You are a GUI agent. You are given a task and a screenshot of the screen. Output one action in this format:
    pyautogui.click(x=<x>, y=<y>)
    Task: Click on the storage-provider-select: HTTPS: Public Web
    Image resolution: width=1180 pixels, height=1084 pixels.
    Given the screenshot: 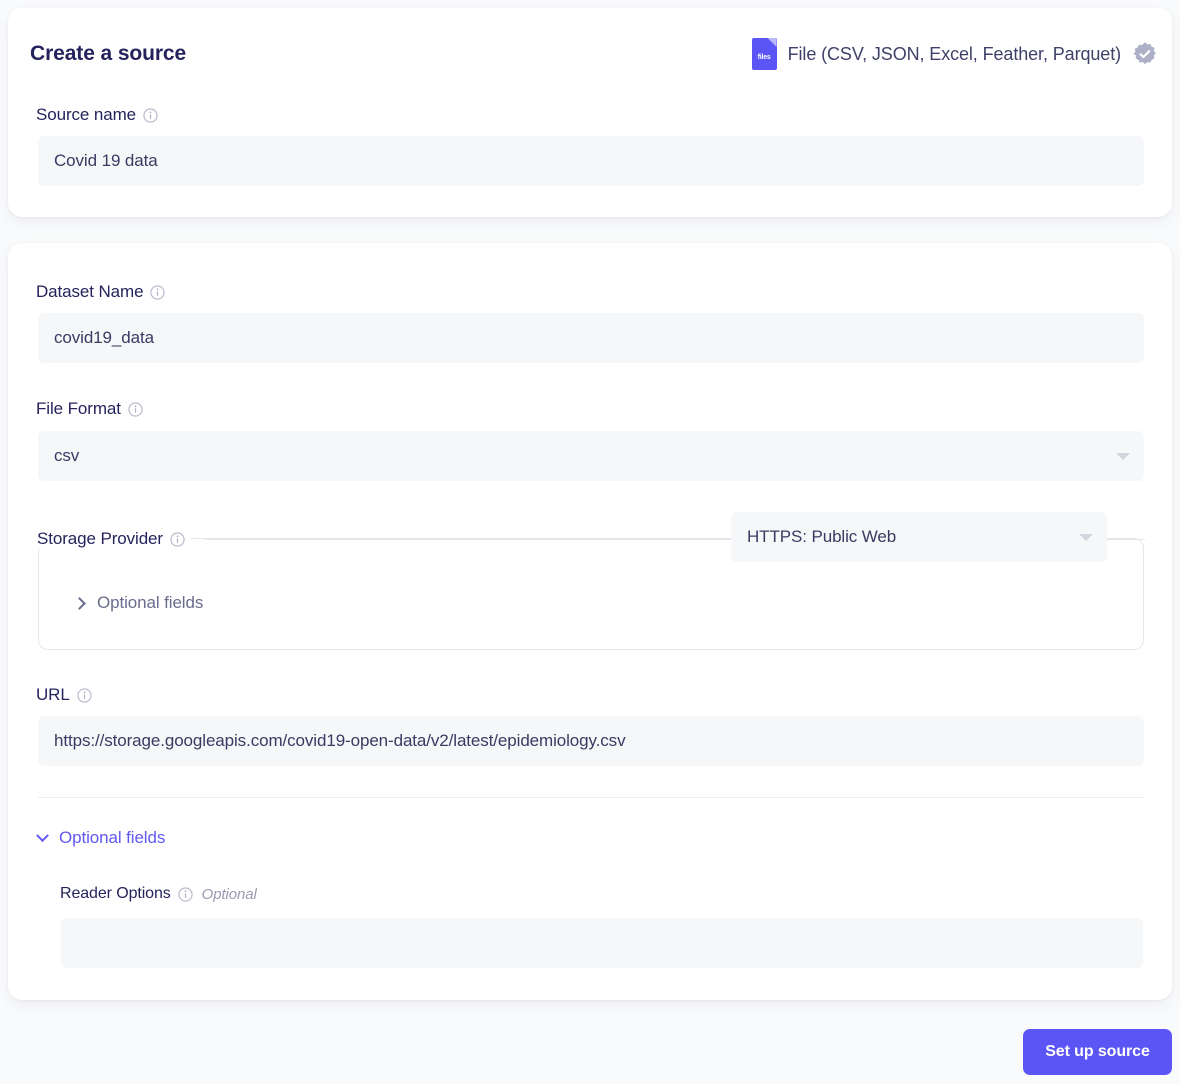 What is the action you would take?
    pyautogui.click(x=919, y=537)
    